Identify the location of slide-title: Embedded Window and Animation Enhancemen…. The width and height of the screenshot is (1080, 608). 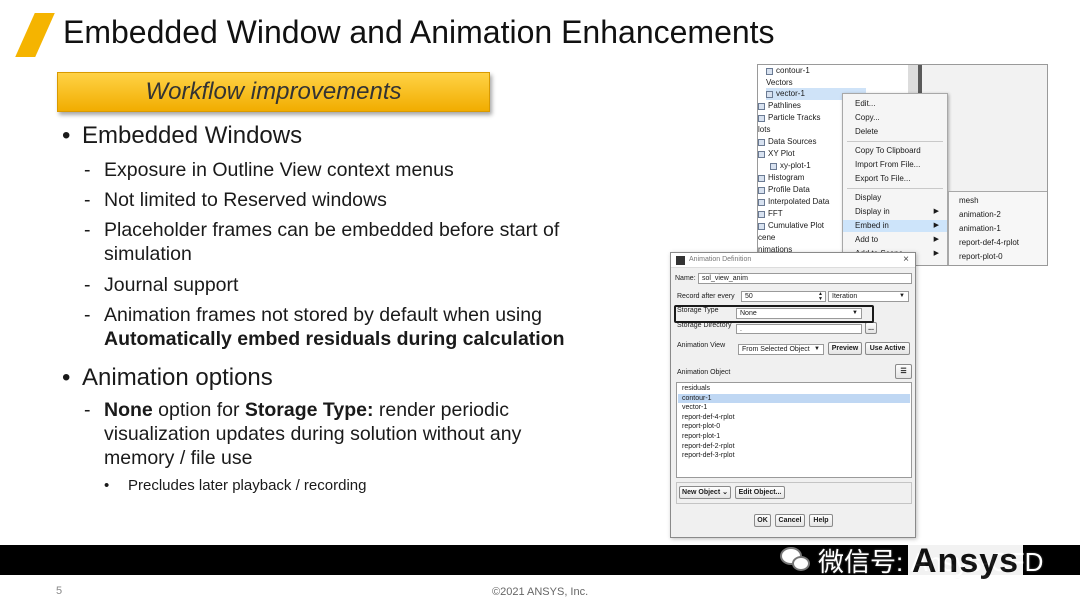
(419, 32).